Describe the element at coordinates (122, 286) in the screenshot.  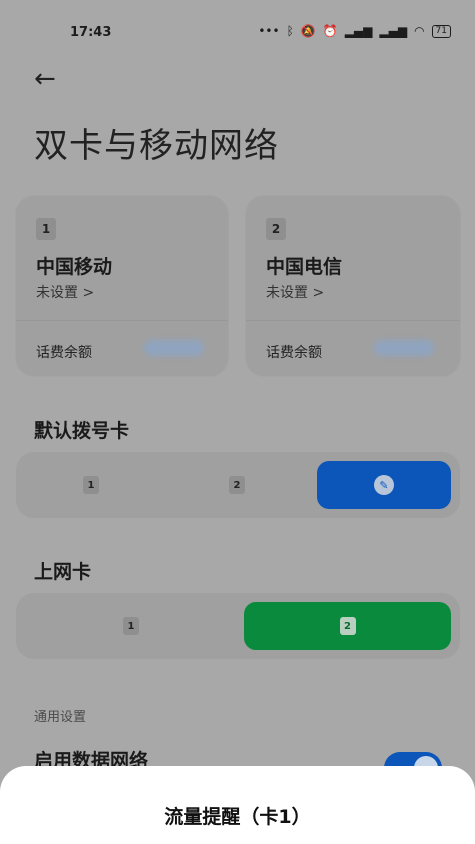
I see `sim-card-1: 1 中国移动 未设置 > 话费余额` at that location.